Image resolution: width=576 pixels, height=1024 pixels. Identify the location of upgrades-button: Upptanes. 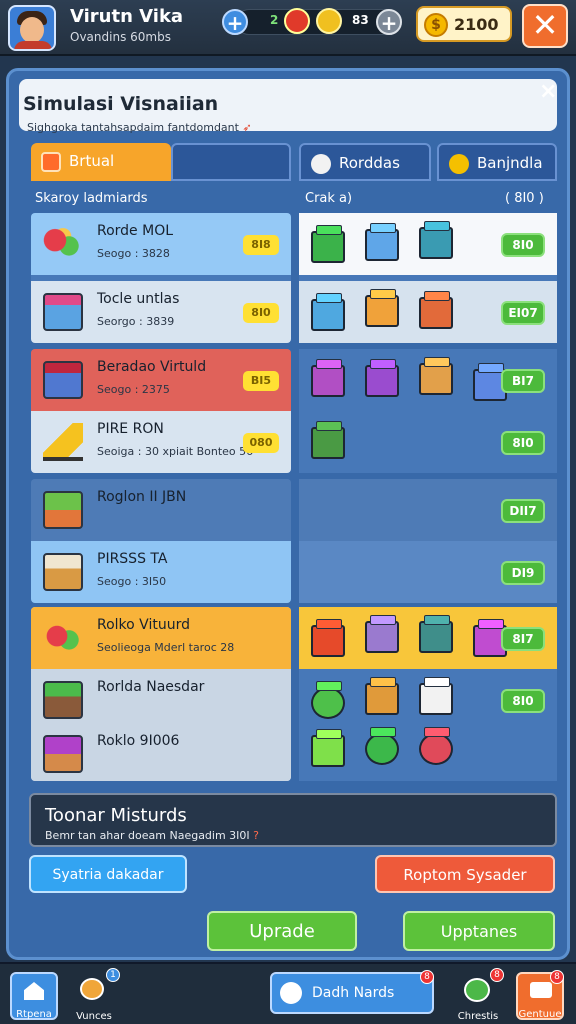
(479, 931).